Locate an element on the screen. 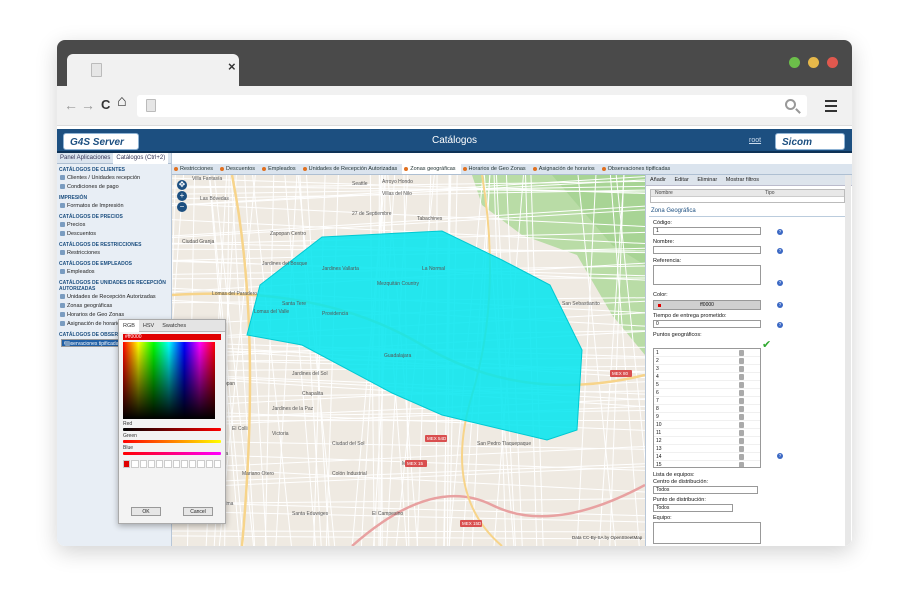 The height and width of the screenshot is (613, 914). col-nombre: Nombre is located at coordinates (706, 193).